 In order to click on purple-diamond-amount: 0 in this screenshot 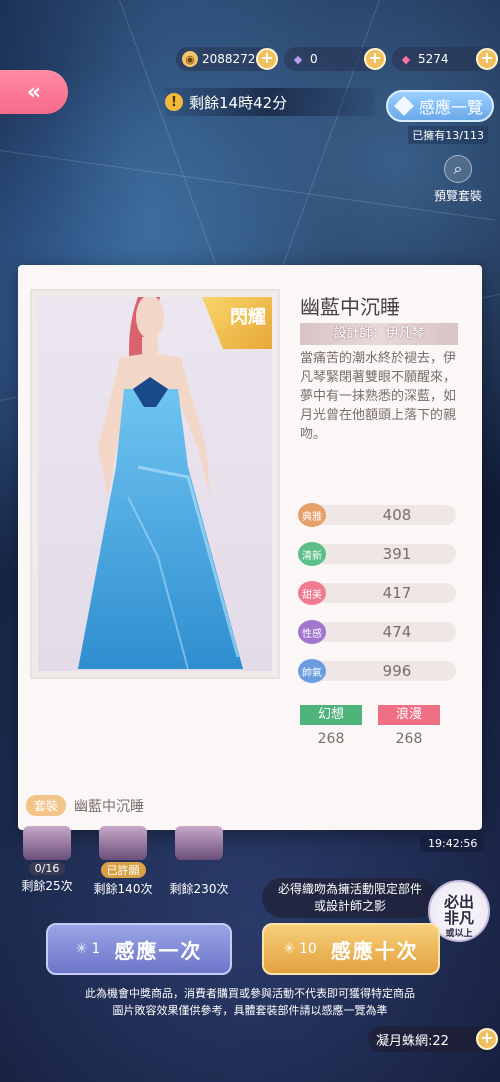, I will do `click(314, 59)`.